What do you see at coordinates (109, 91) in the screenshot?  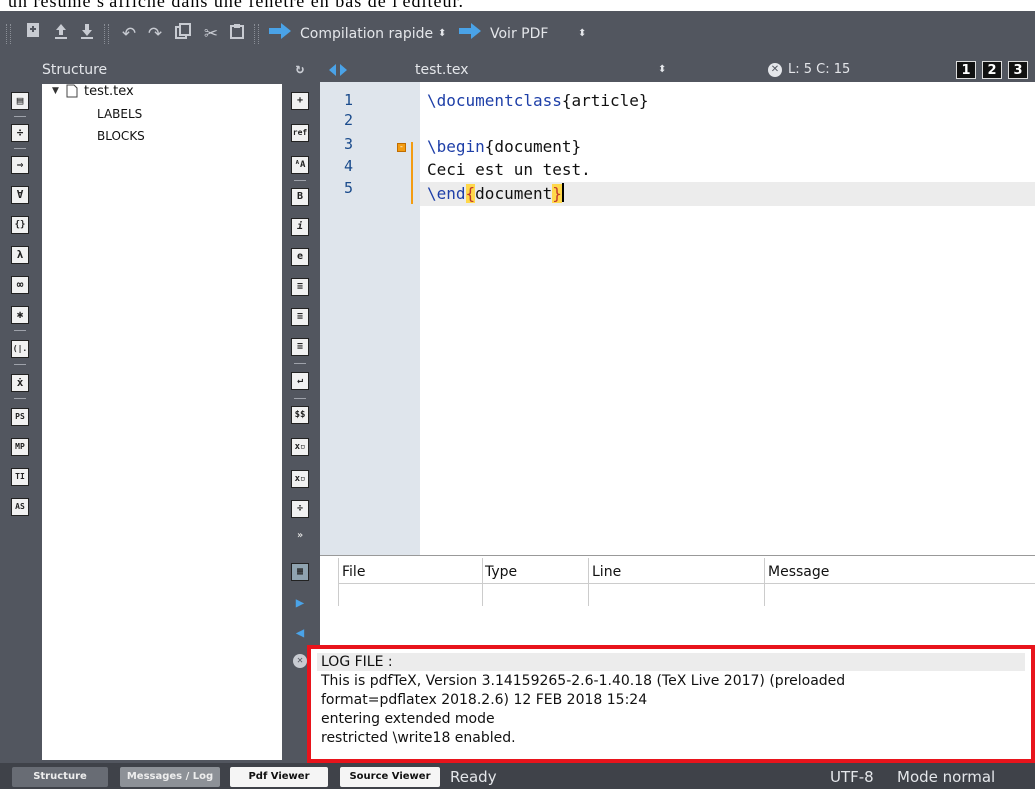 I see `tree-root-test-tex: test.tex` at bounding box center [109, 91].